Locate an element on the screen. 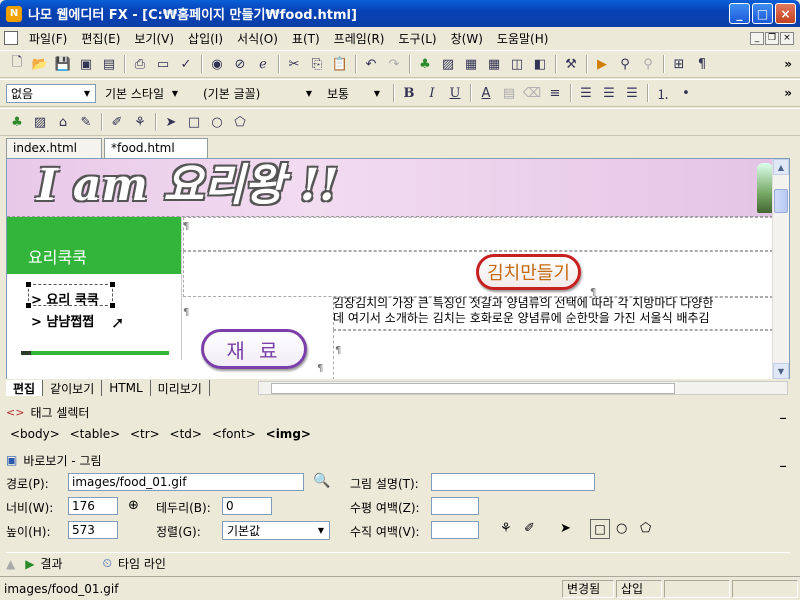 Image resolution: width=800 pixels, height=600 pixels. indent-format-icon: ≡ is located at coordinates (555, 93).